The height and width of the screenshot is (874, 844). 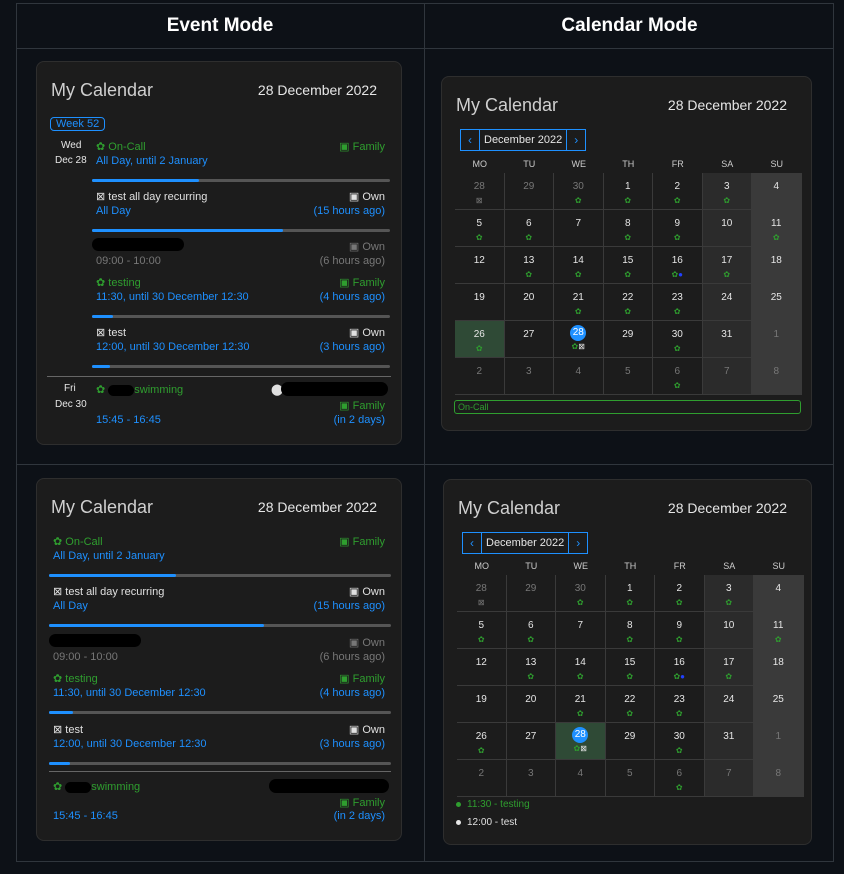 What do you see at coordinates (493, 804) in the screenshot?
I see `day-event-item: 11:30 - testing` at bounding box center [493, 804].